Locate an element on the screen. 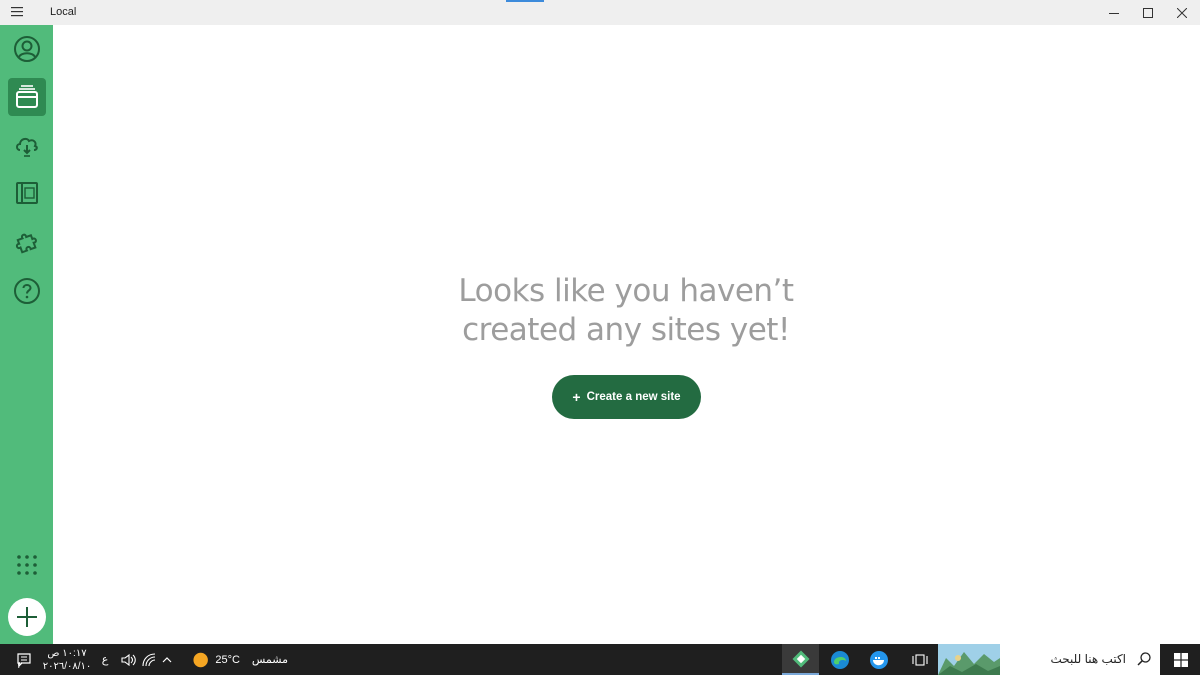 Image resolution: width=1200 pixels, height=675 pixels. maximize-icon is located at coordinates (1148, 12).